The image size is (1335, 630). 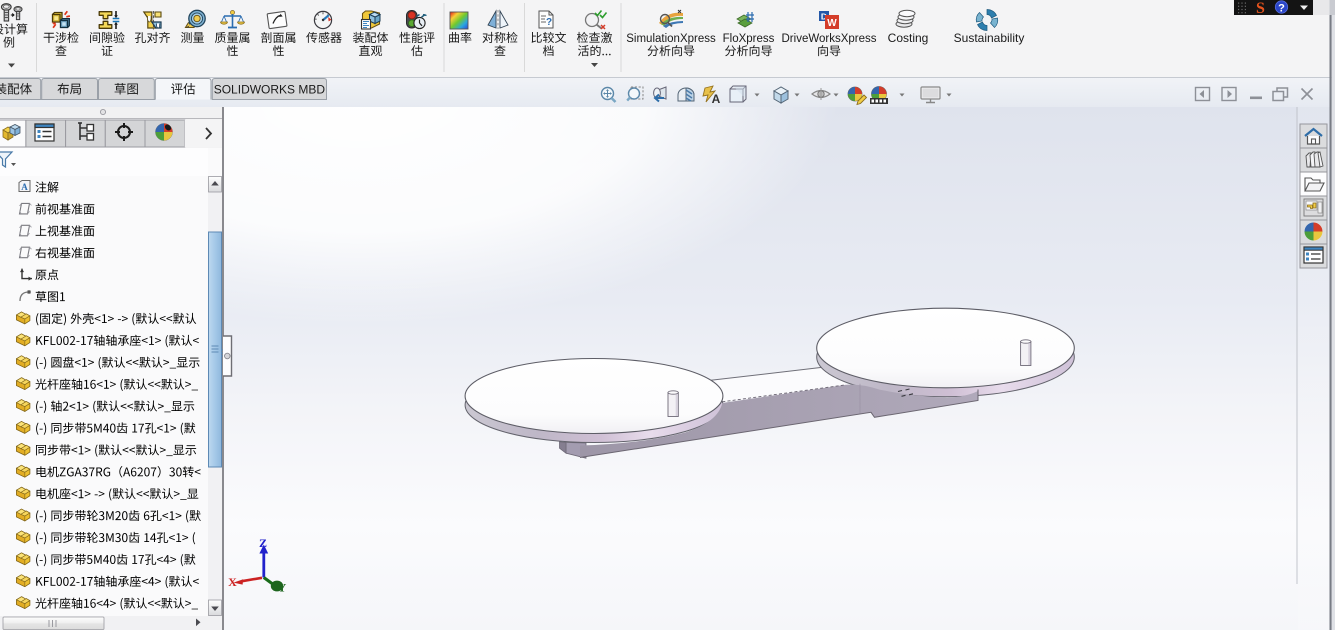 What do you see at coordinates (232, 582) in the screenshot?
I see `svg-text: X` at bounding box center [232, 582].